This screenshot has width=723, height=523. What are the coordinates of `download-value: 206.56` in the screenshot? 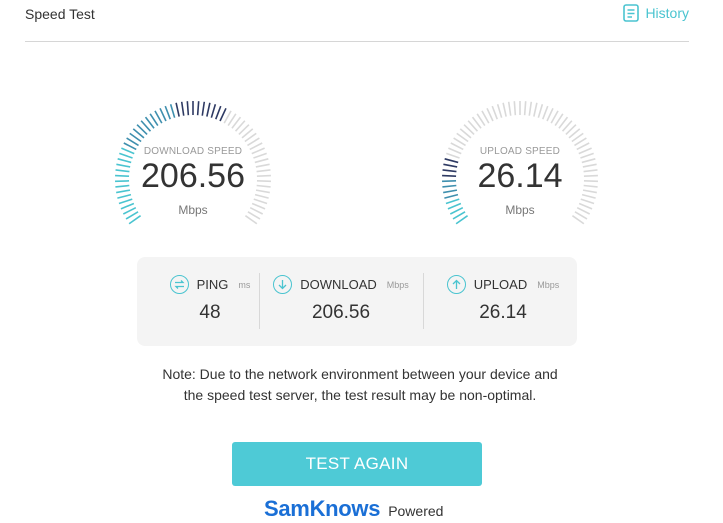 It's located at (341, 312).